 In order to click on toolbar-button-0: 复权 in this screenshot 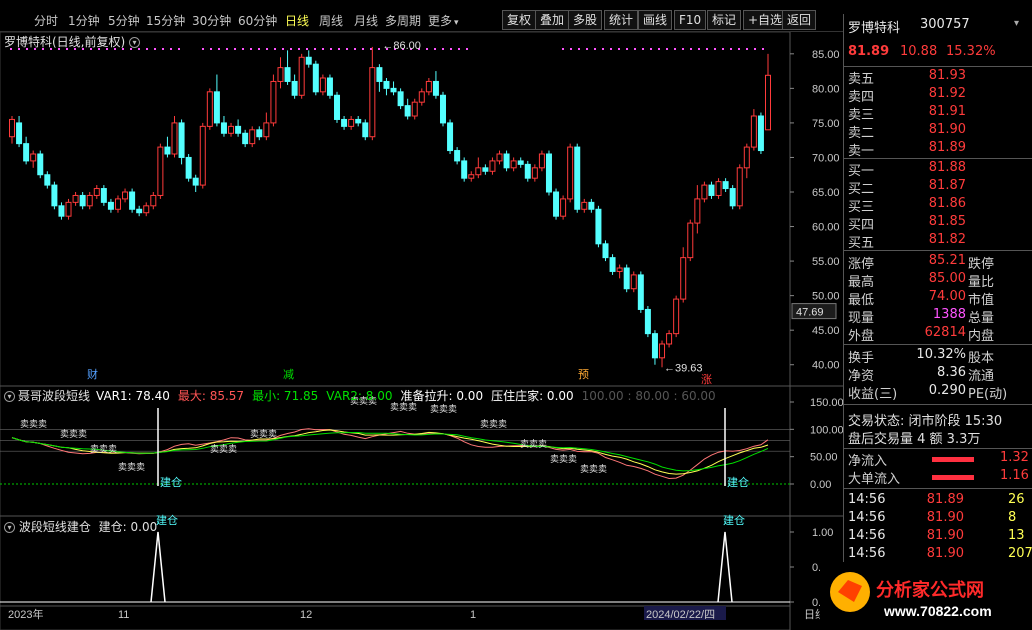, I will do `click(519, 20)`.